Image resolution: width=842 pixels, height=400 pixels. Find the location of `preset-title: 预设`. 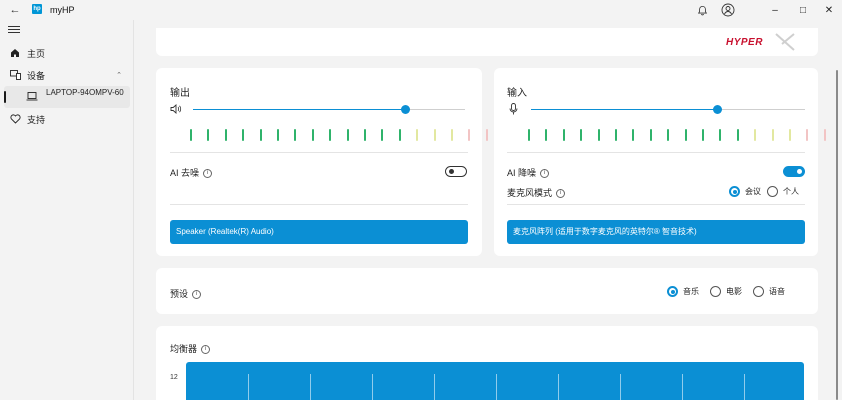

preset-title: 预设 is located at coordinates (179, 294).